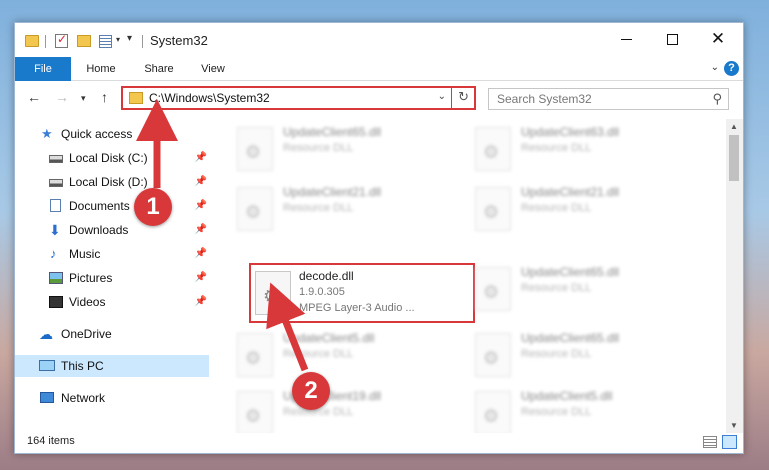 The height and width of the screenshot is (470, 769). I want to click on properties-icon, so click(105, 41).